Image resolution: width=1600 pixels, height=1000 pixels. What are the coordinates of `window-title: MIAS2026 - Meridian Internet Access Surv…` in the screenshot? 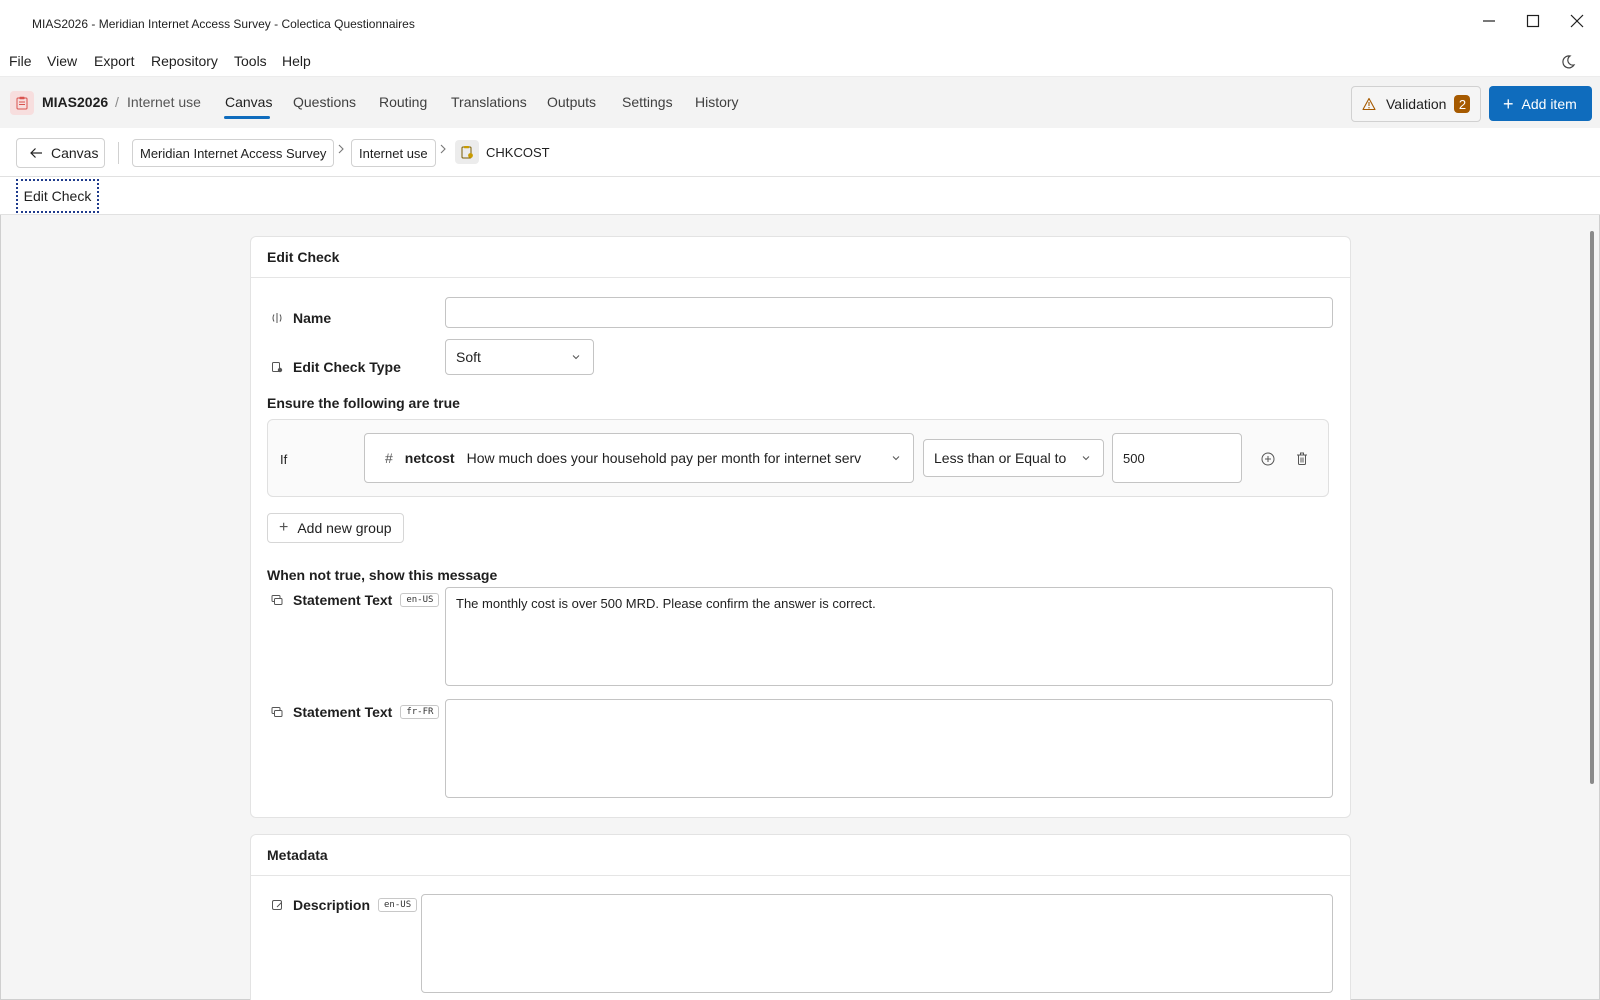 It's located at (223, 24).